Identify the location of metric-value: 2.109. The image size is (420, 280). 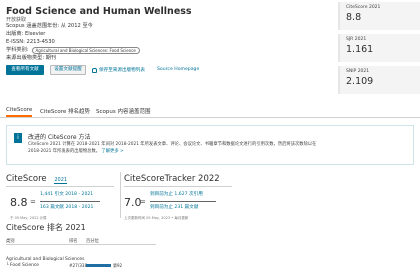
(360, 81).